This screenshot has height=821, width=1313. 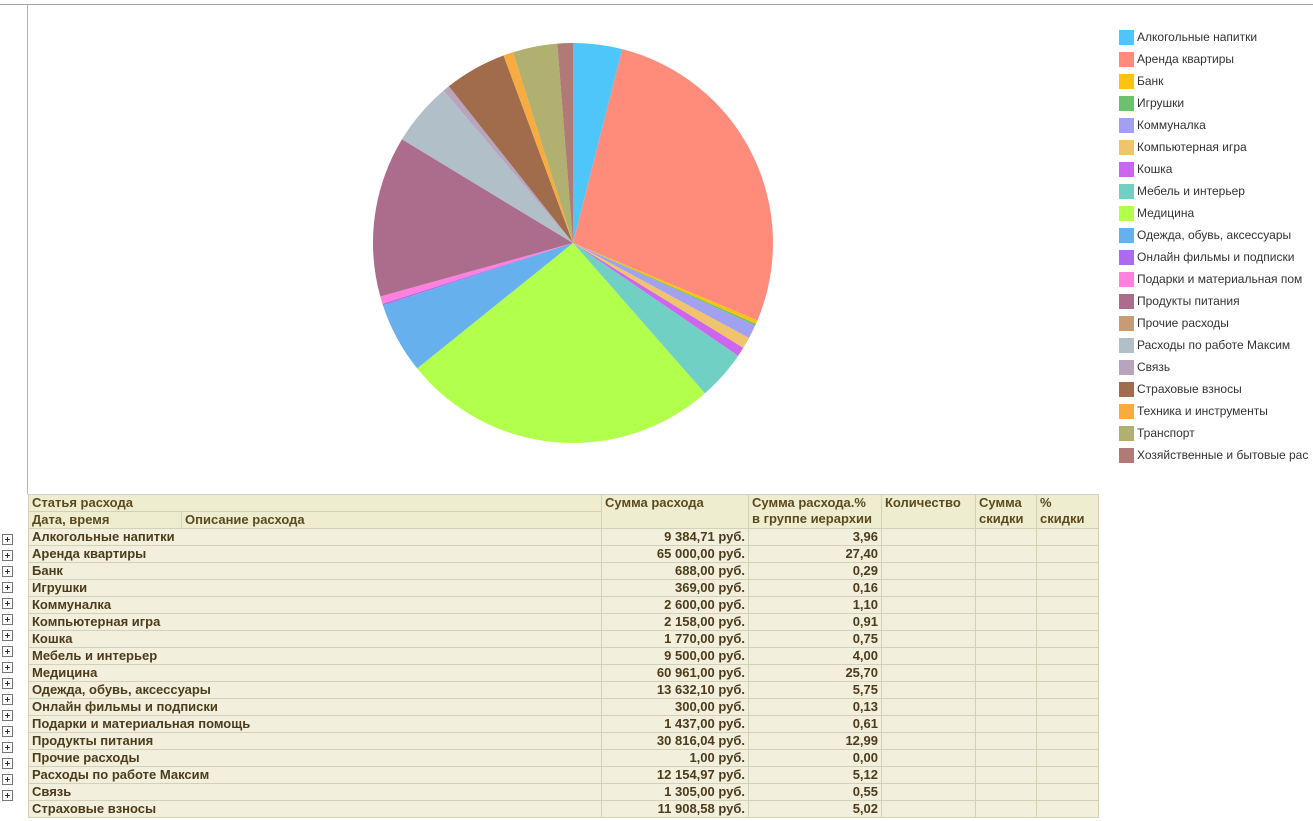 What do you see at coordinates (563, 622) in the screenshot?
I see `table-row: Компьютерная игра 2 158,00 руб. 0,91` at bounding box center [563, 622].